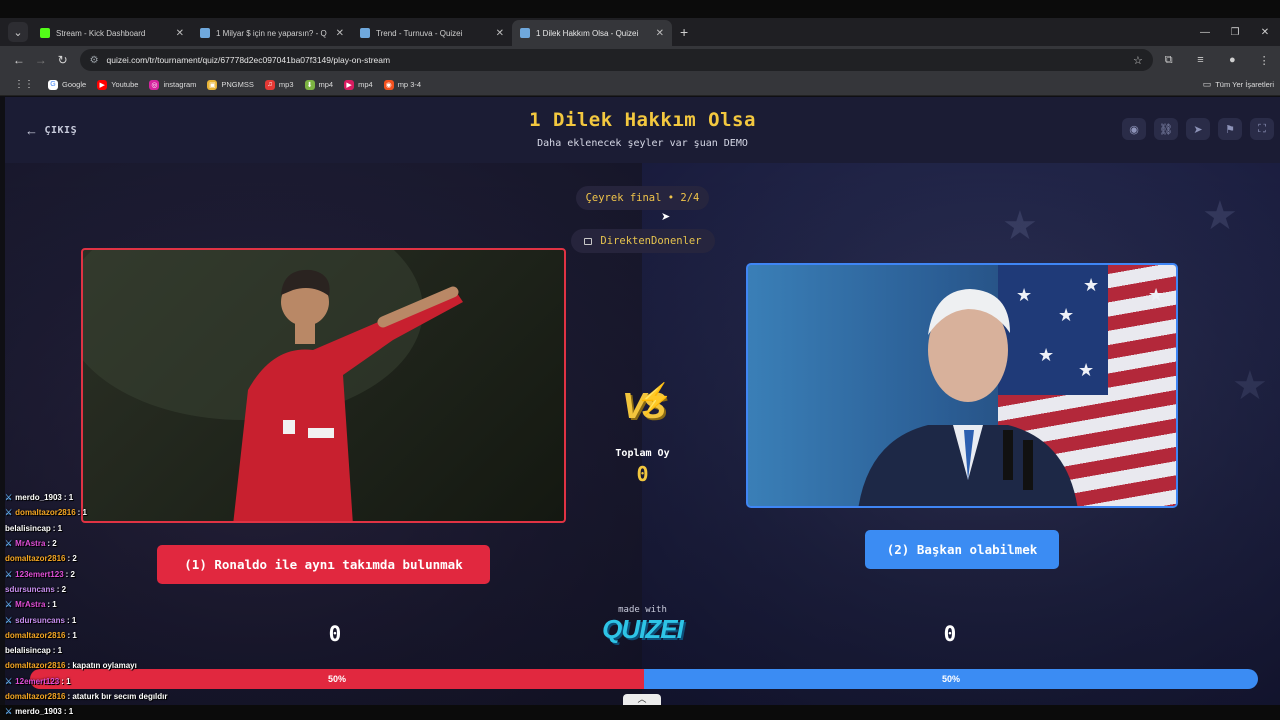 The height and width of the screenshot is (720, 1280). Describe the element at coordinates (100, 619) in the screenshot. I see `chat-message: ⚔ sdursuncans: 1` at that location.